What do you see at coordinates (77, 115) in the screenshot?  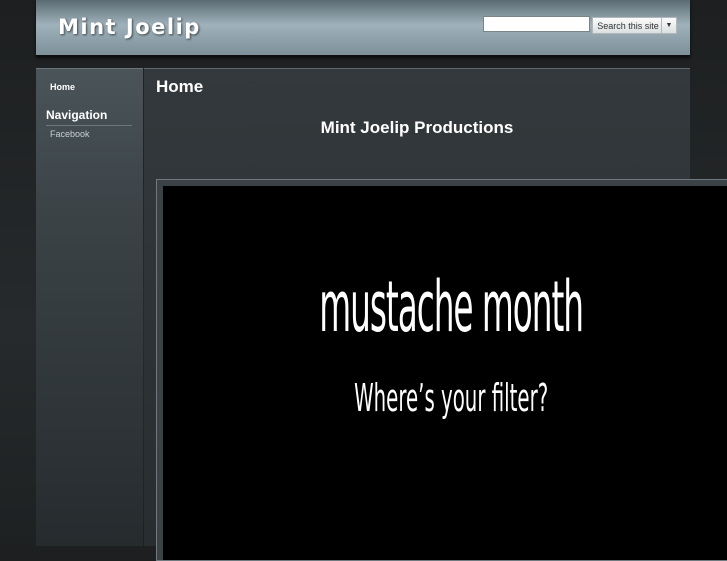 I see `sidebar-navigation-heading: Navigation` at bounding box center [77, 115].